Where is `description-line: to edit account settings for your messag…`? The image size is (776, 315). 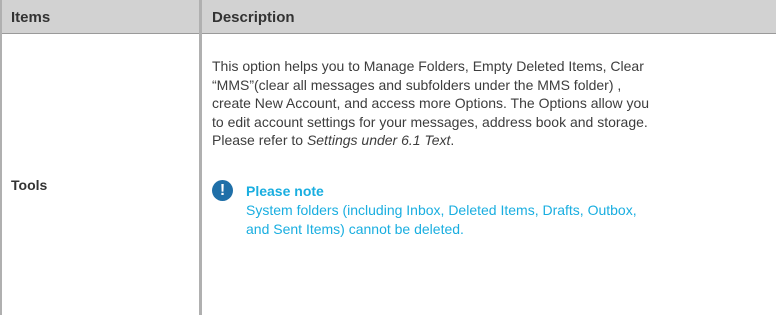 description-line: to edit account settings for your messag… is located at coordinates (430, 121).